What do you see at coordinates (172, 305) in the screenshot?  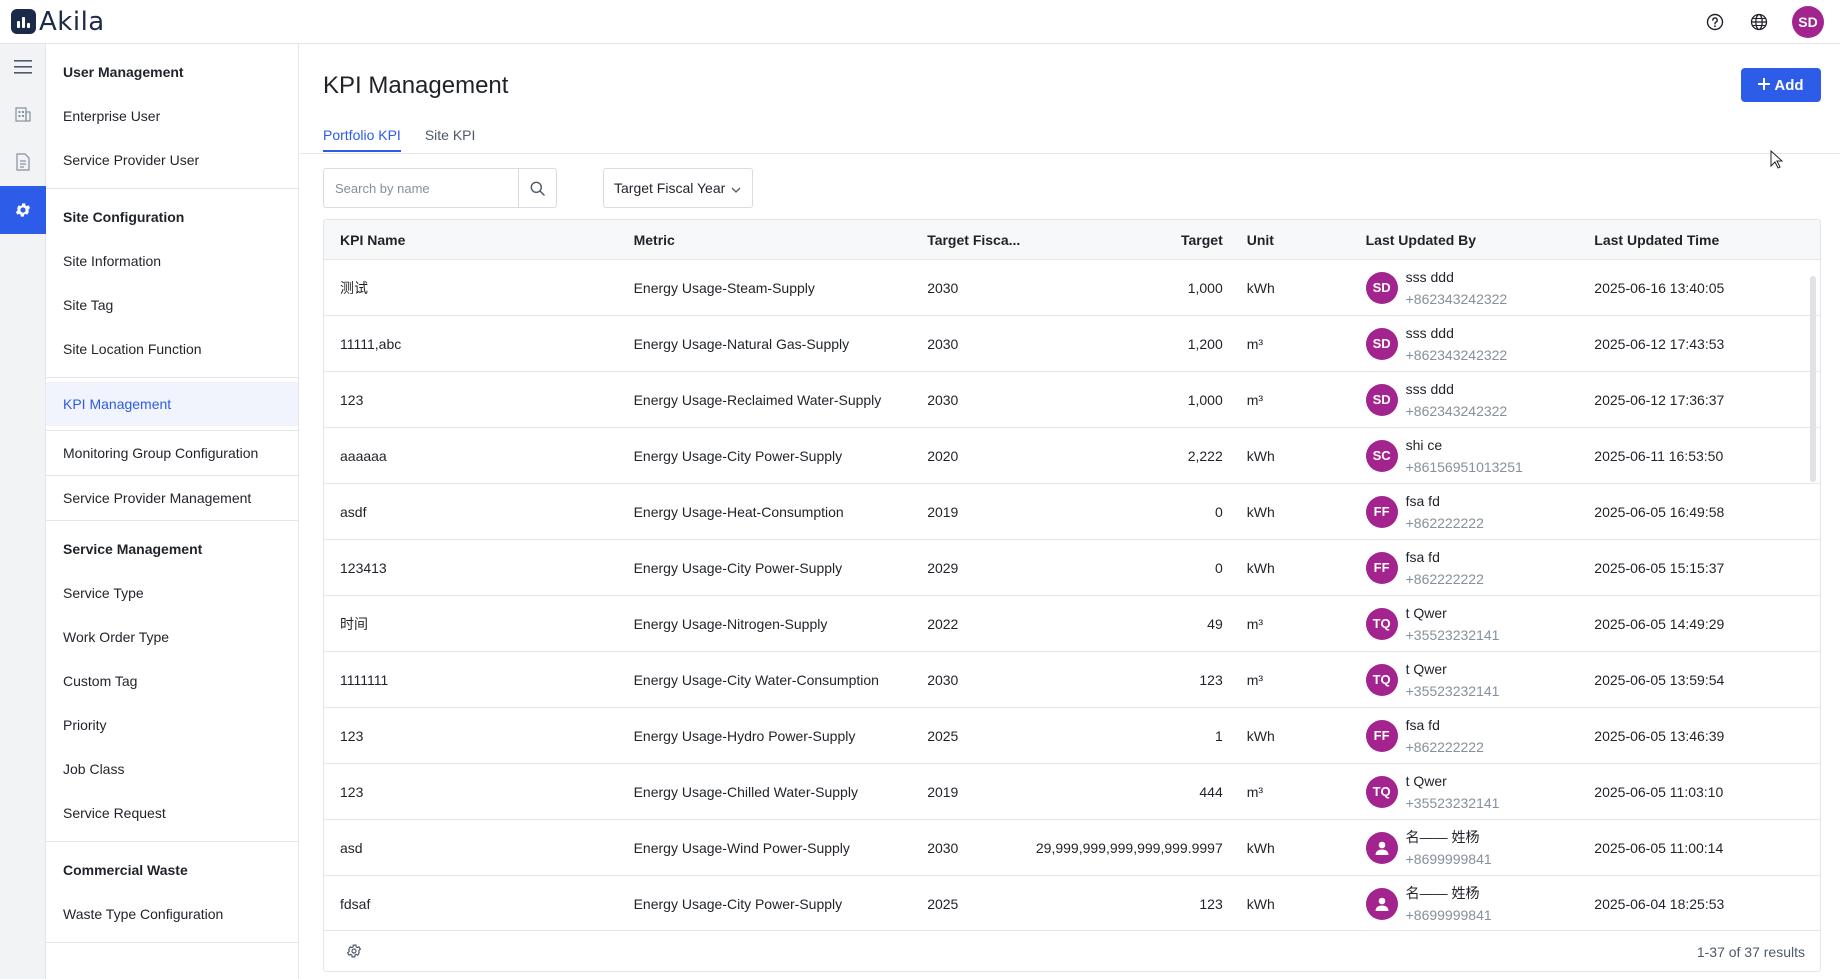 I see `sidebar-item-site-tag: Site Tag` at bounding box center [172, 305].